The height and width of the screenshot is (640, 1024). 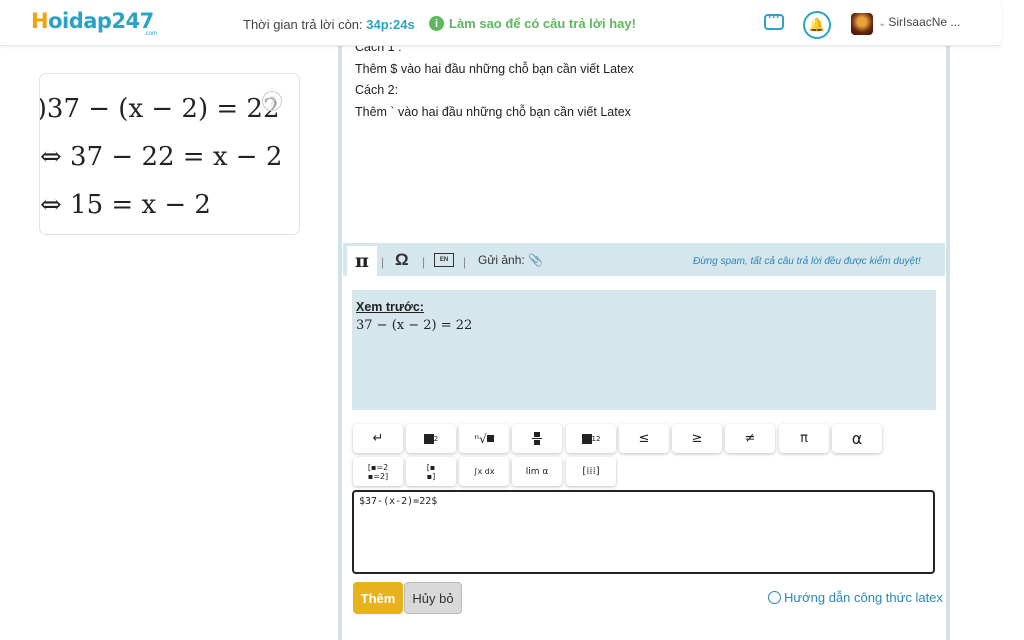 What do you see at coordinates (644, 350) in the screenshot?
I see `preview-box` at bounding box center [644, 350].